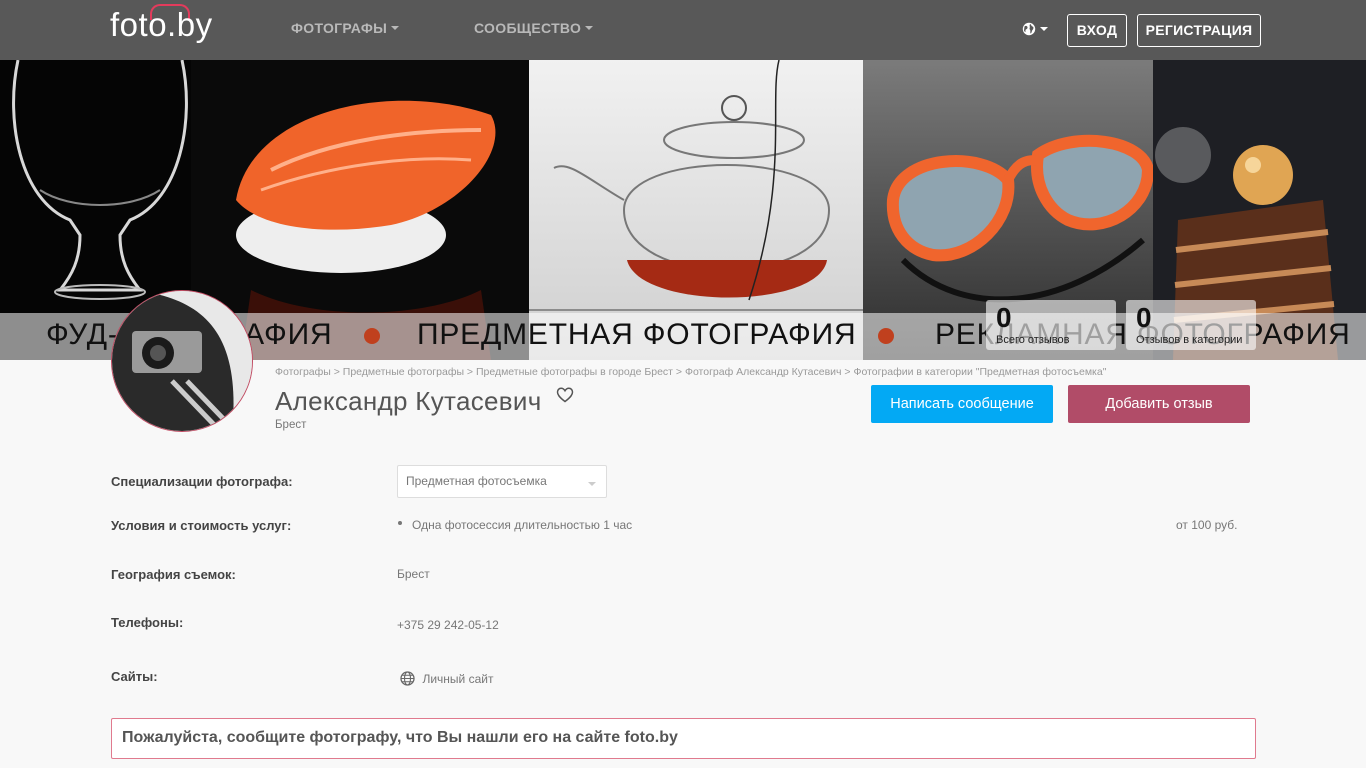 This screenshot has width=1366, height=768. Describe the element at coordinates (201, 525) in the screenshot. I see `services-label: Условия и стоимость услуг:` at that location.